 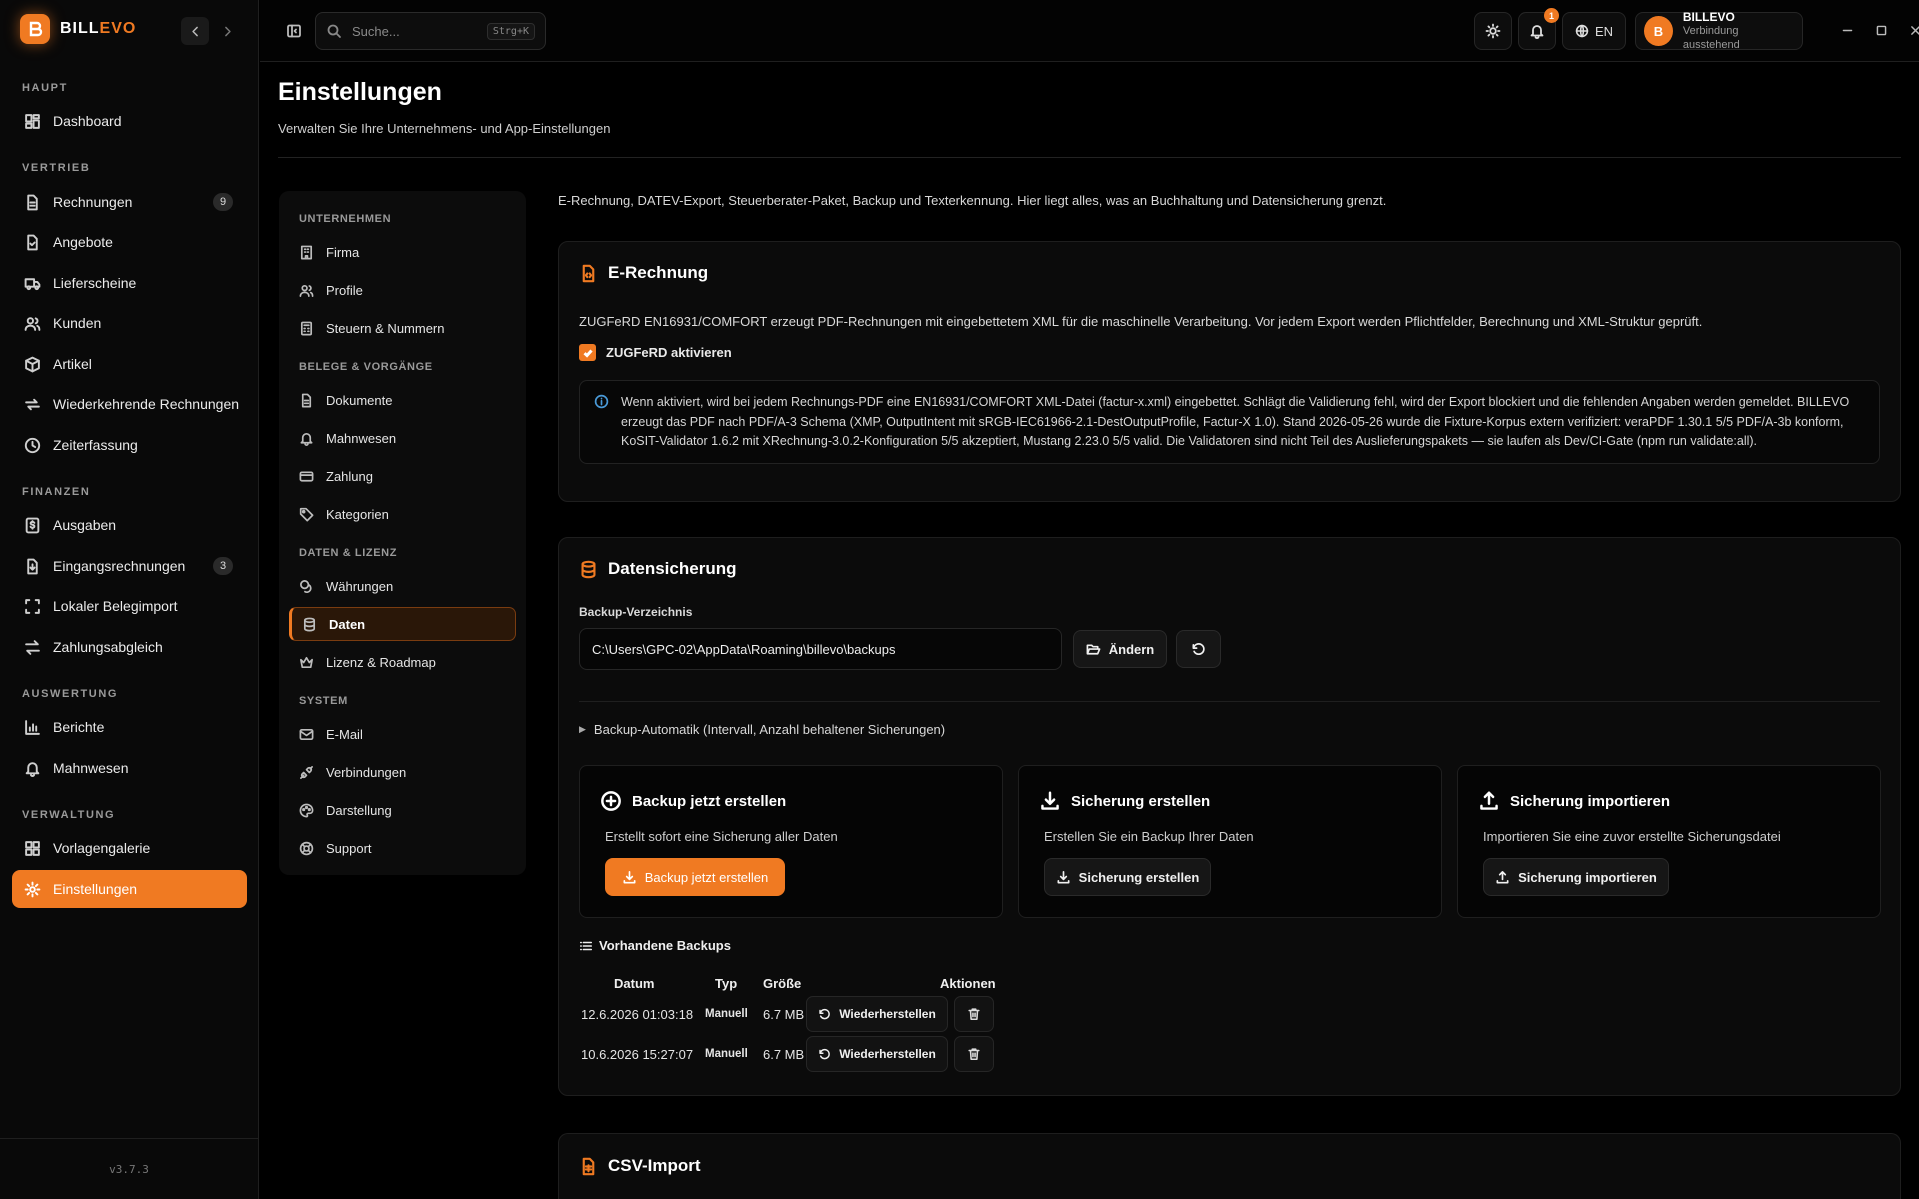 What do you see at coordinates (637, 1054) in the screenshot?
I see `backup-date: 10.6.2026 15:27:07` at bounding box center [637, 1054].